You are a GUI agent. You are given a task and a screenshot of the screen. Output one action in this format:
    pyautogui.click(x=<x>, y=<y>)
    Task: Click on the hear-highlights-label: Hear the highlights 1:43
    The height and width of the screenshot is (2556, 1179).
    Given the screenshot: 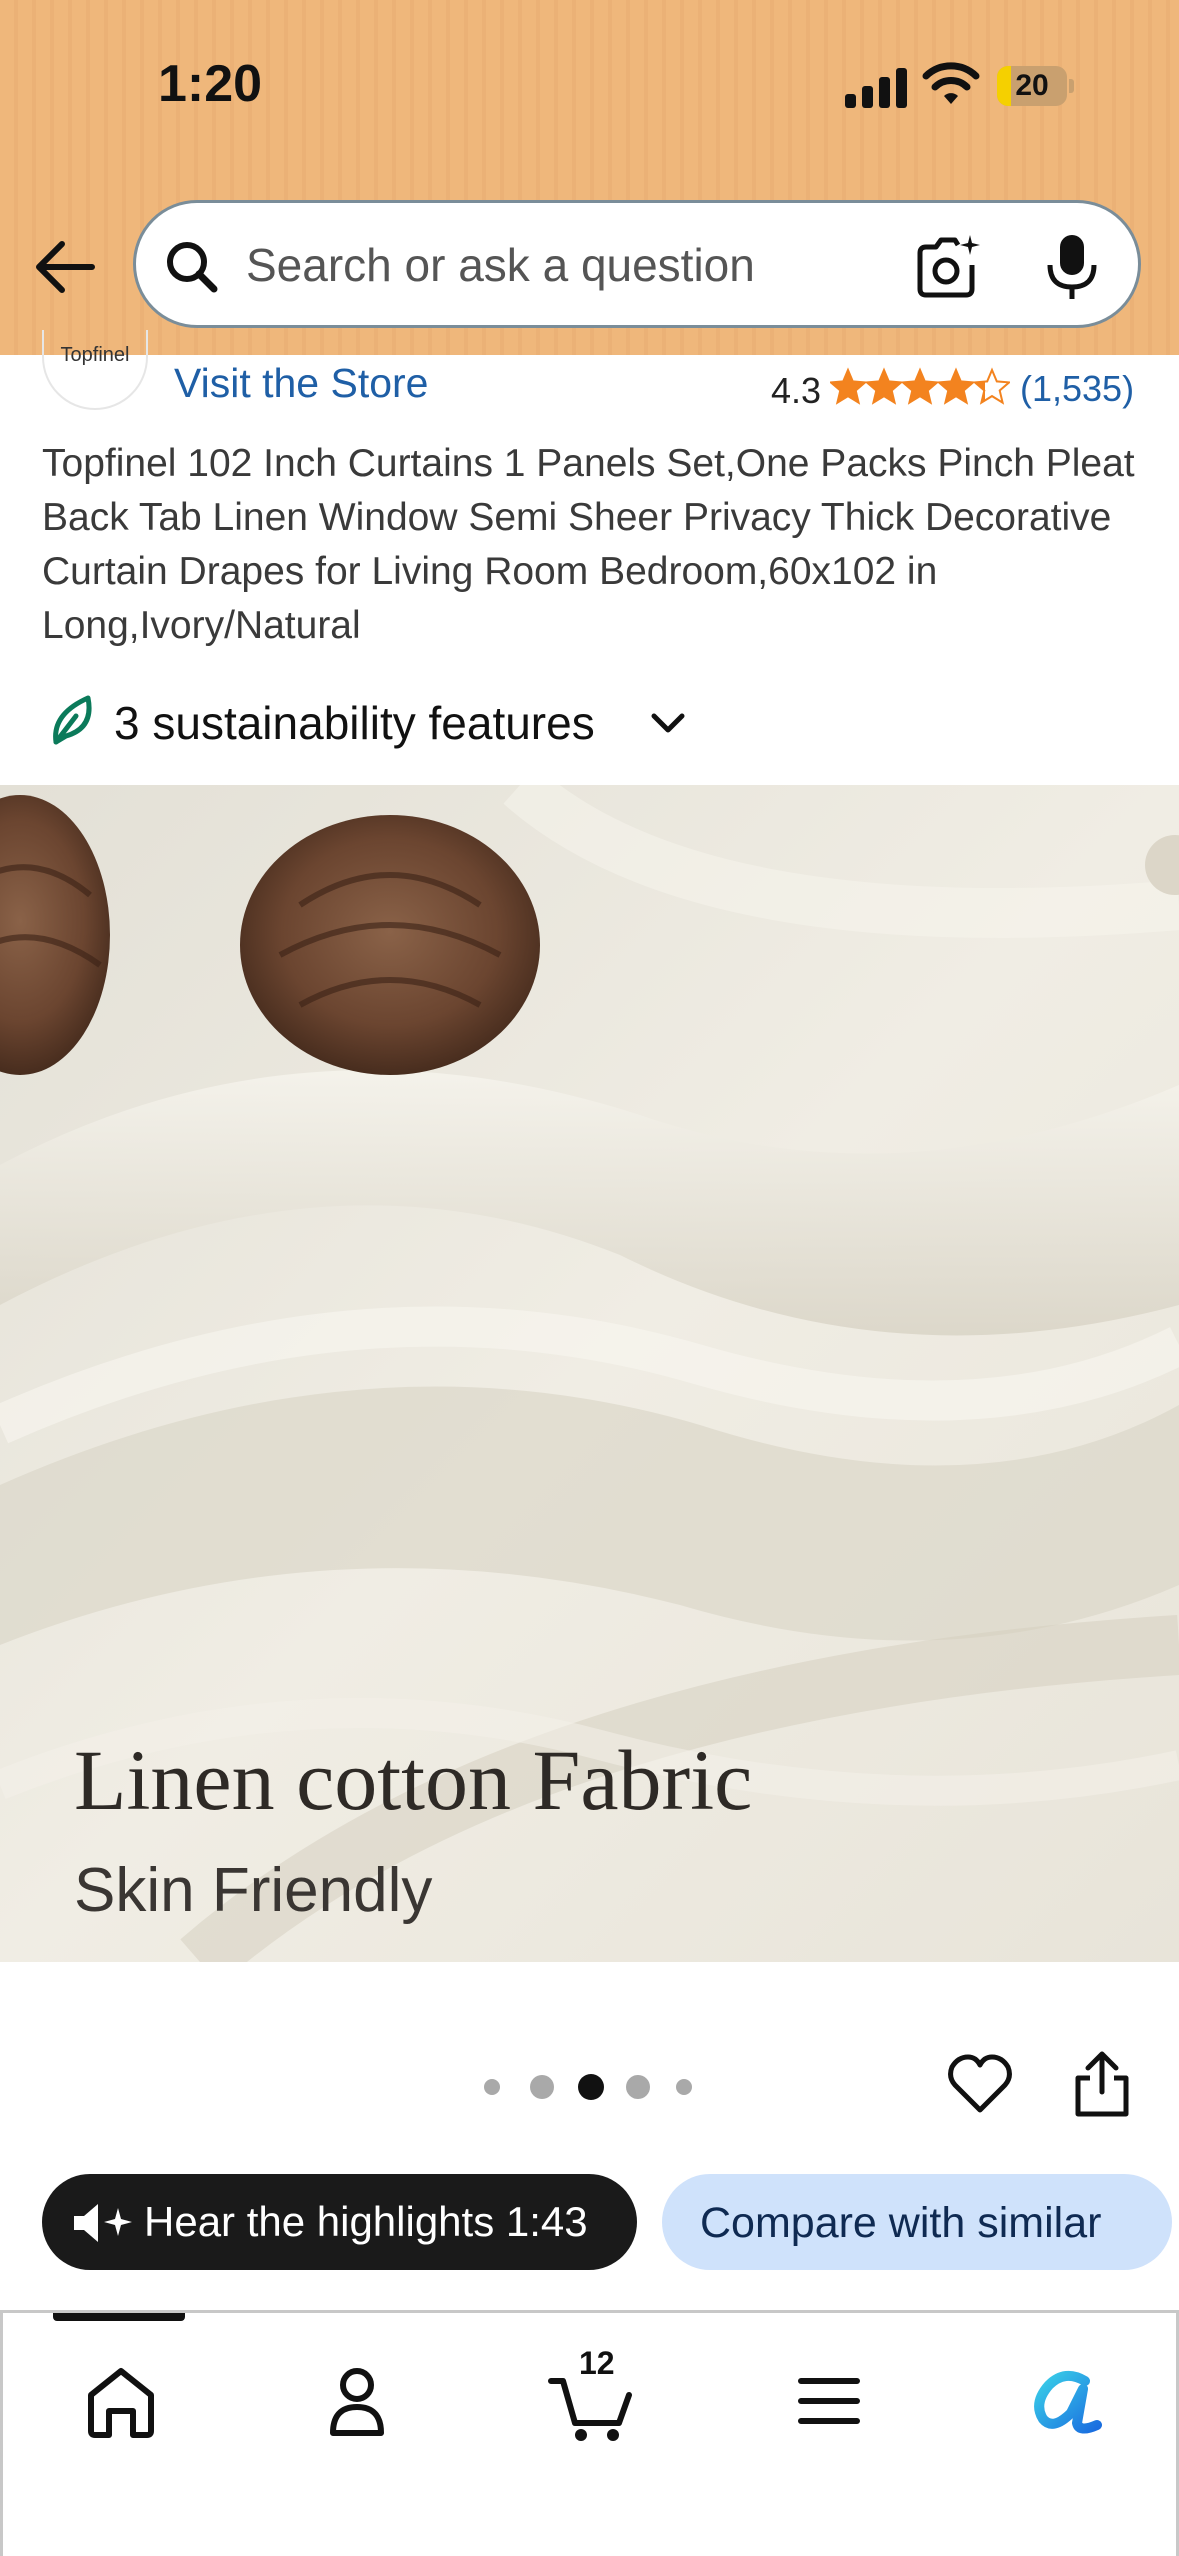 What is the action you would take?
    pyautogui.click(x=366, y=2221)
    